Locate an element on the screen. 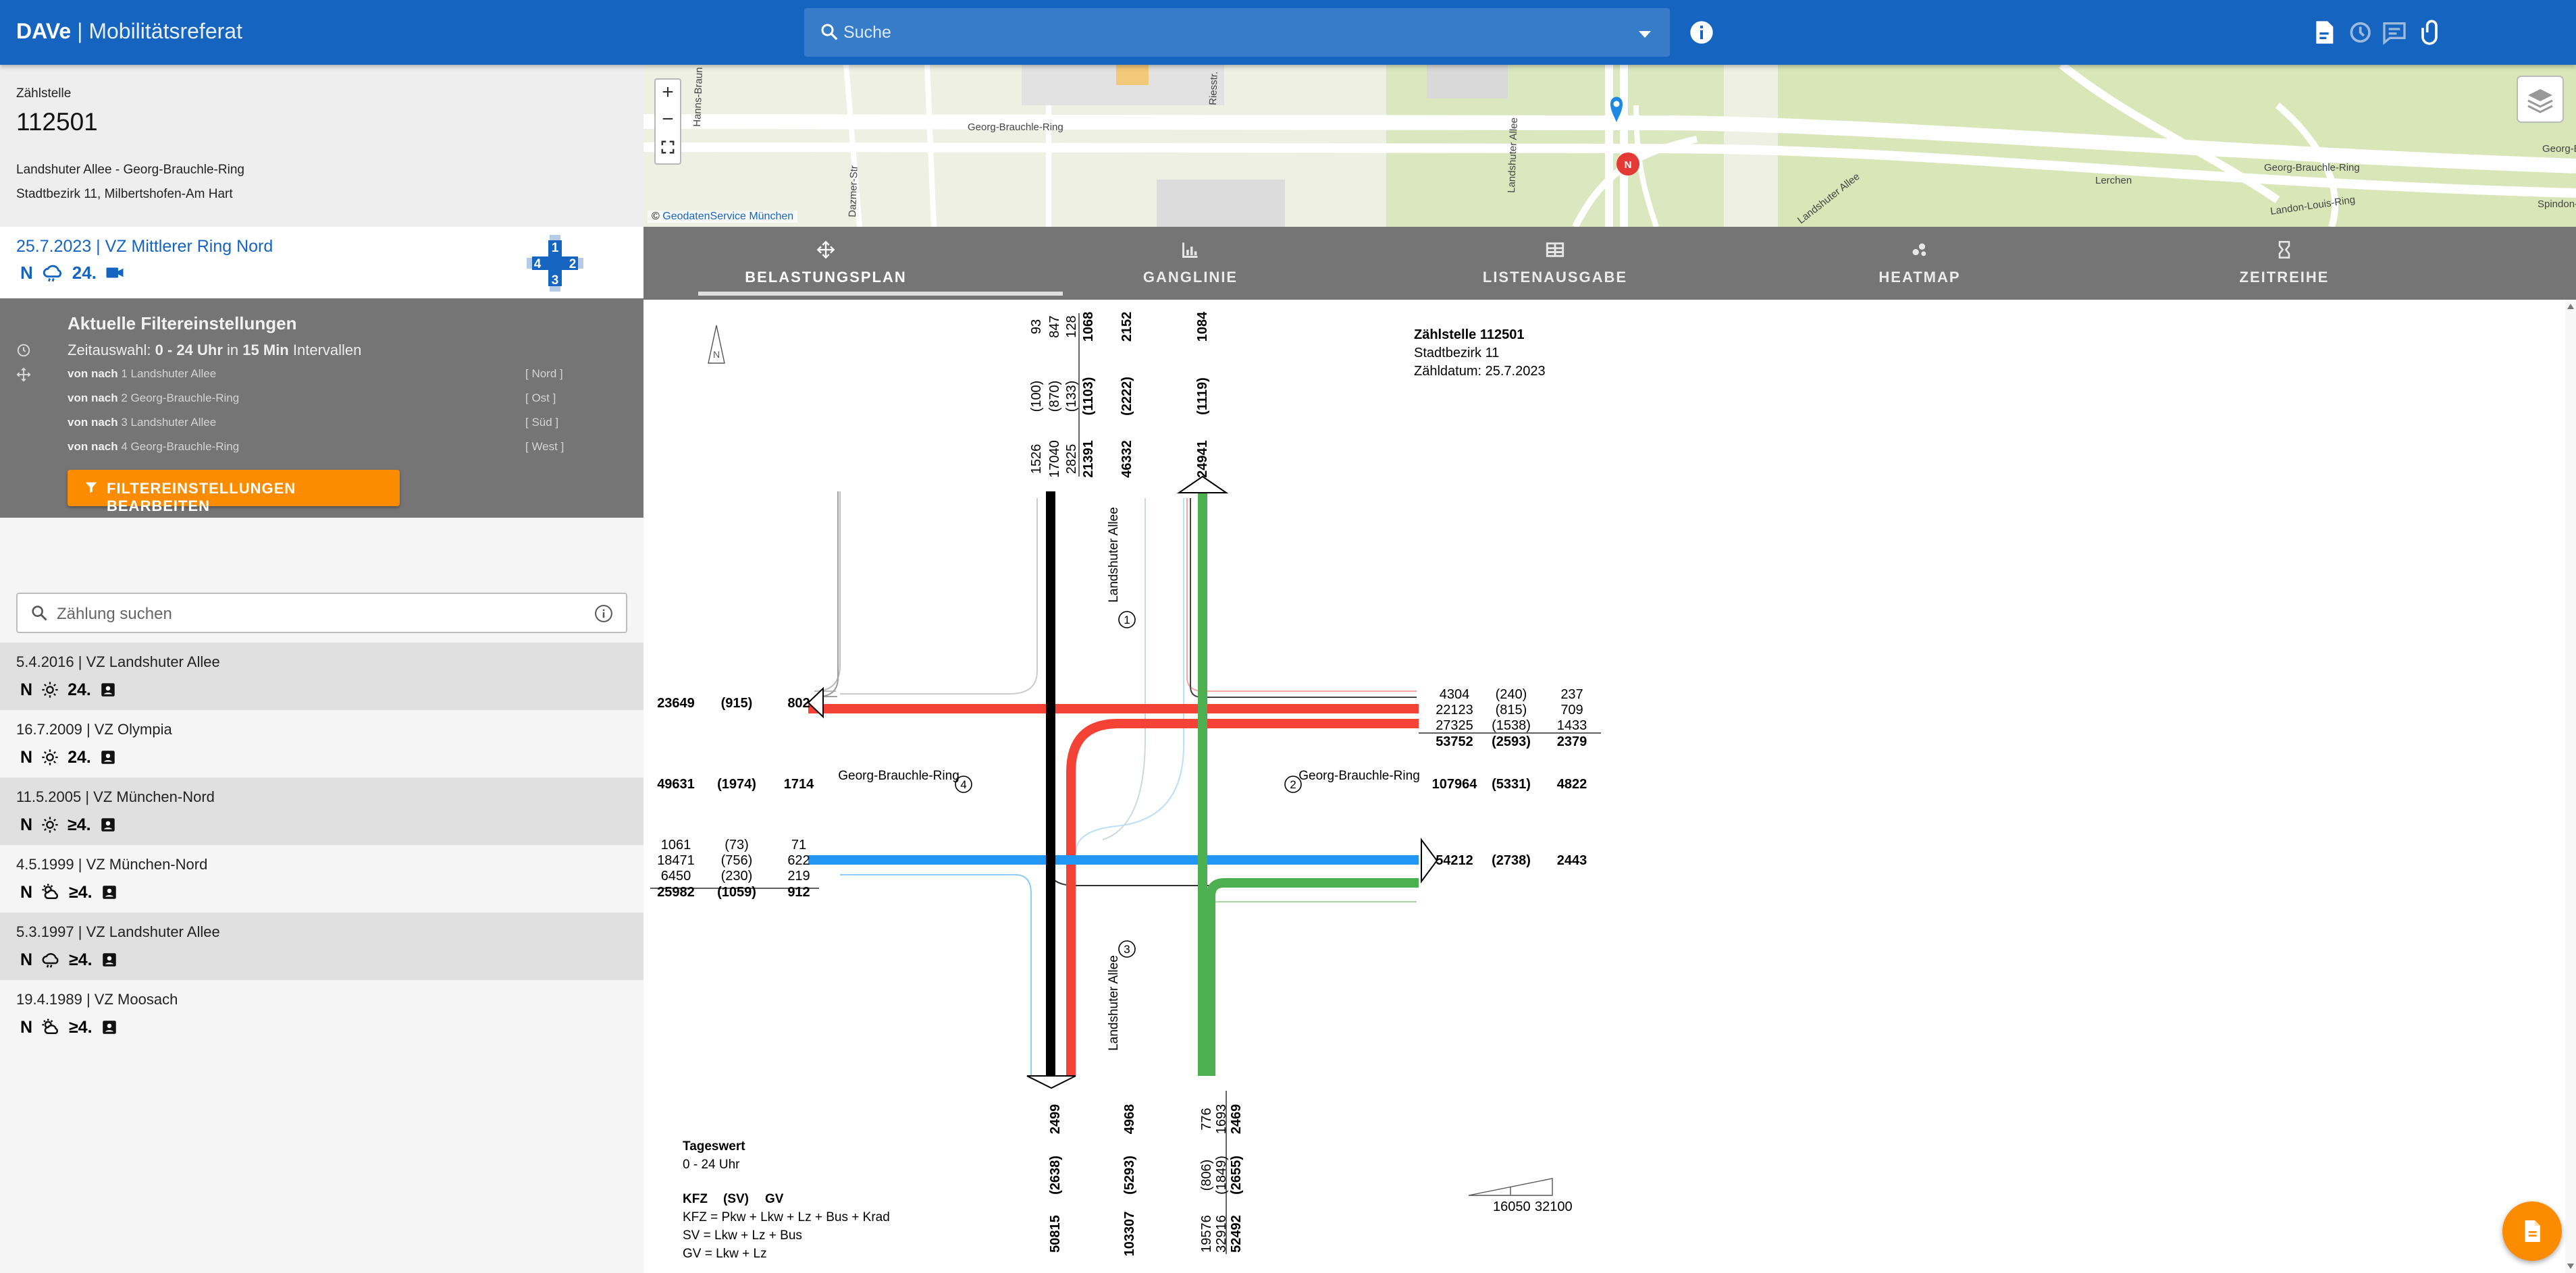 The height and width of the screenshot is (1273, 2576). filter-row-prefix: von nach is located at coordinates (93, 422).